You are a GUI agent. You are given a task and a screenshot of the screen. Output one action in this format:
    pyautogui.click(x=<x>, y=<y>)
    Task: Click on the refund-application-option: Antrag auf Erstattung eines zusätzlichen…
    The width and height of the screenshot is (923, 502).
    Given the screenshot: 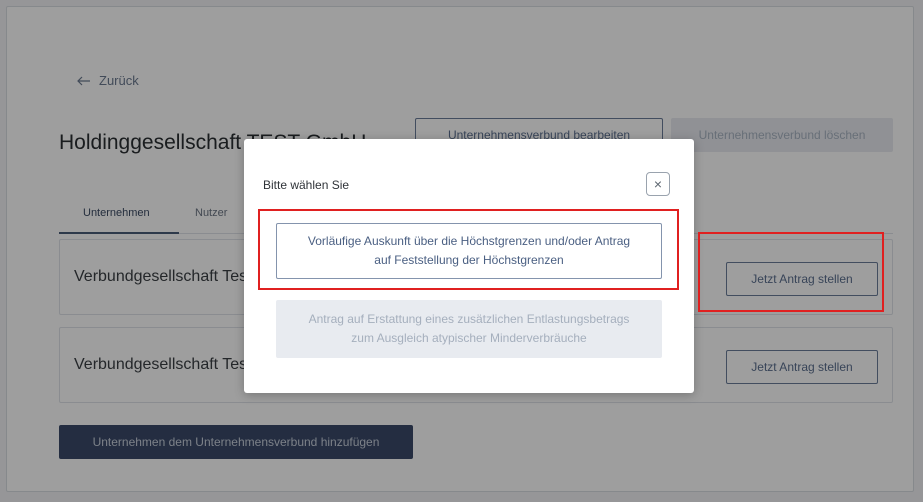 What is the action you would take?
    pyautogui.click(x=469, y=329)
    